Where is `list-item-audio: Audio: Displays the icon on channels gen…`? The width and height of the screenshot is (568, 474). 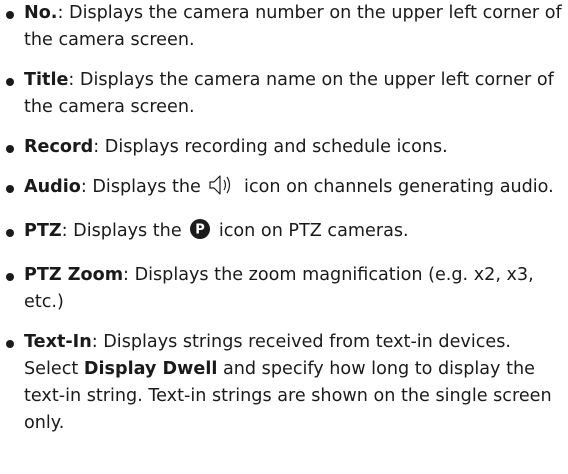 list-item-audio: Audio: Displays the icon on channels gen… is located at coordinates (284, 189).